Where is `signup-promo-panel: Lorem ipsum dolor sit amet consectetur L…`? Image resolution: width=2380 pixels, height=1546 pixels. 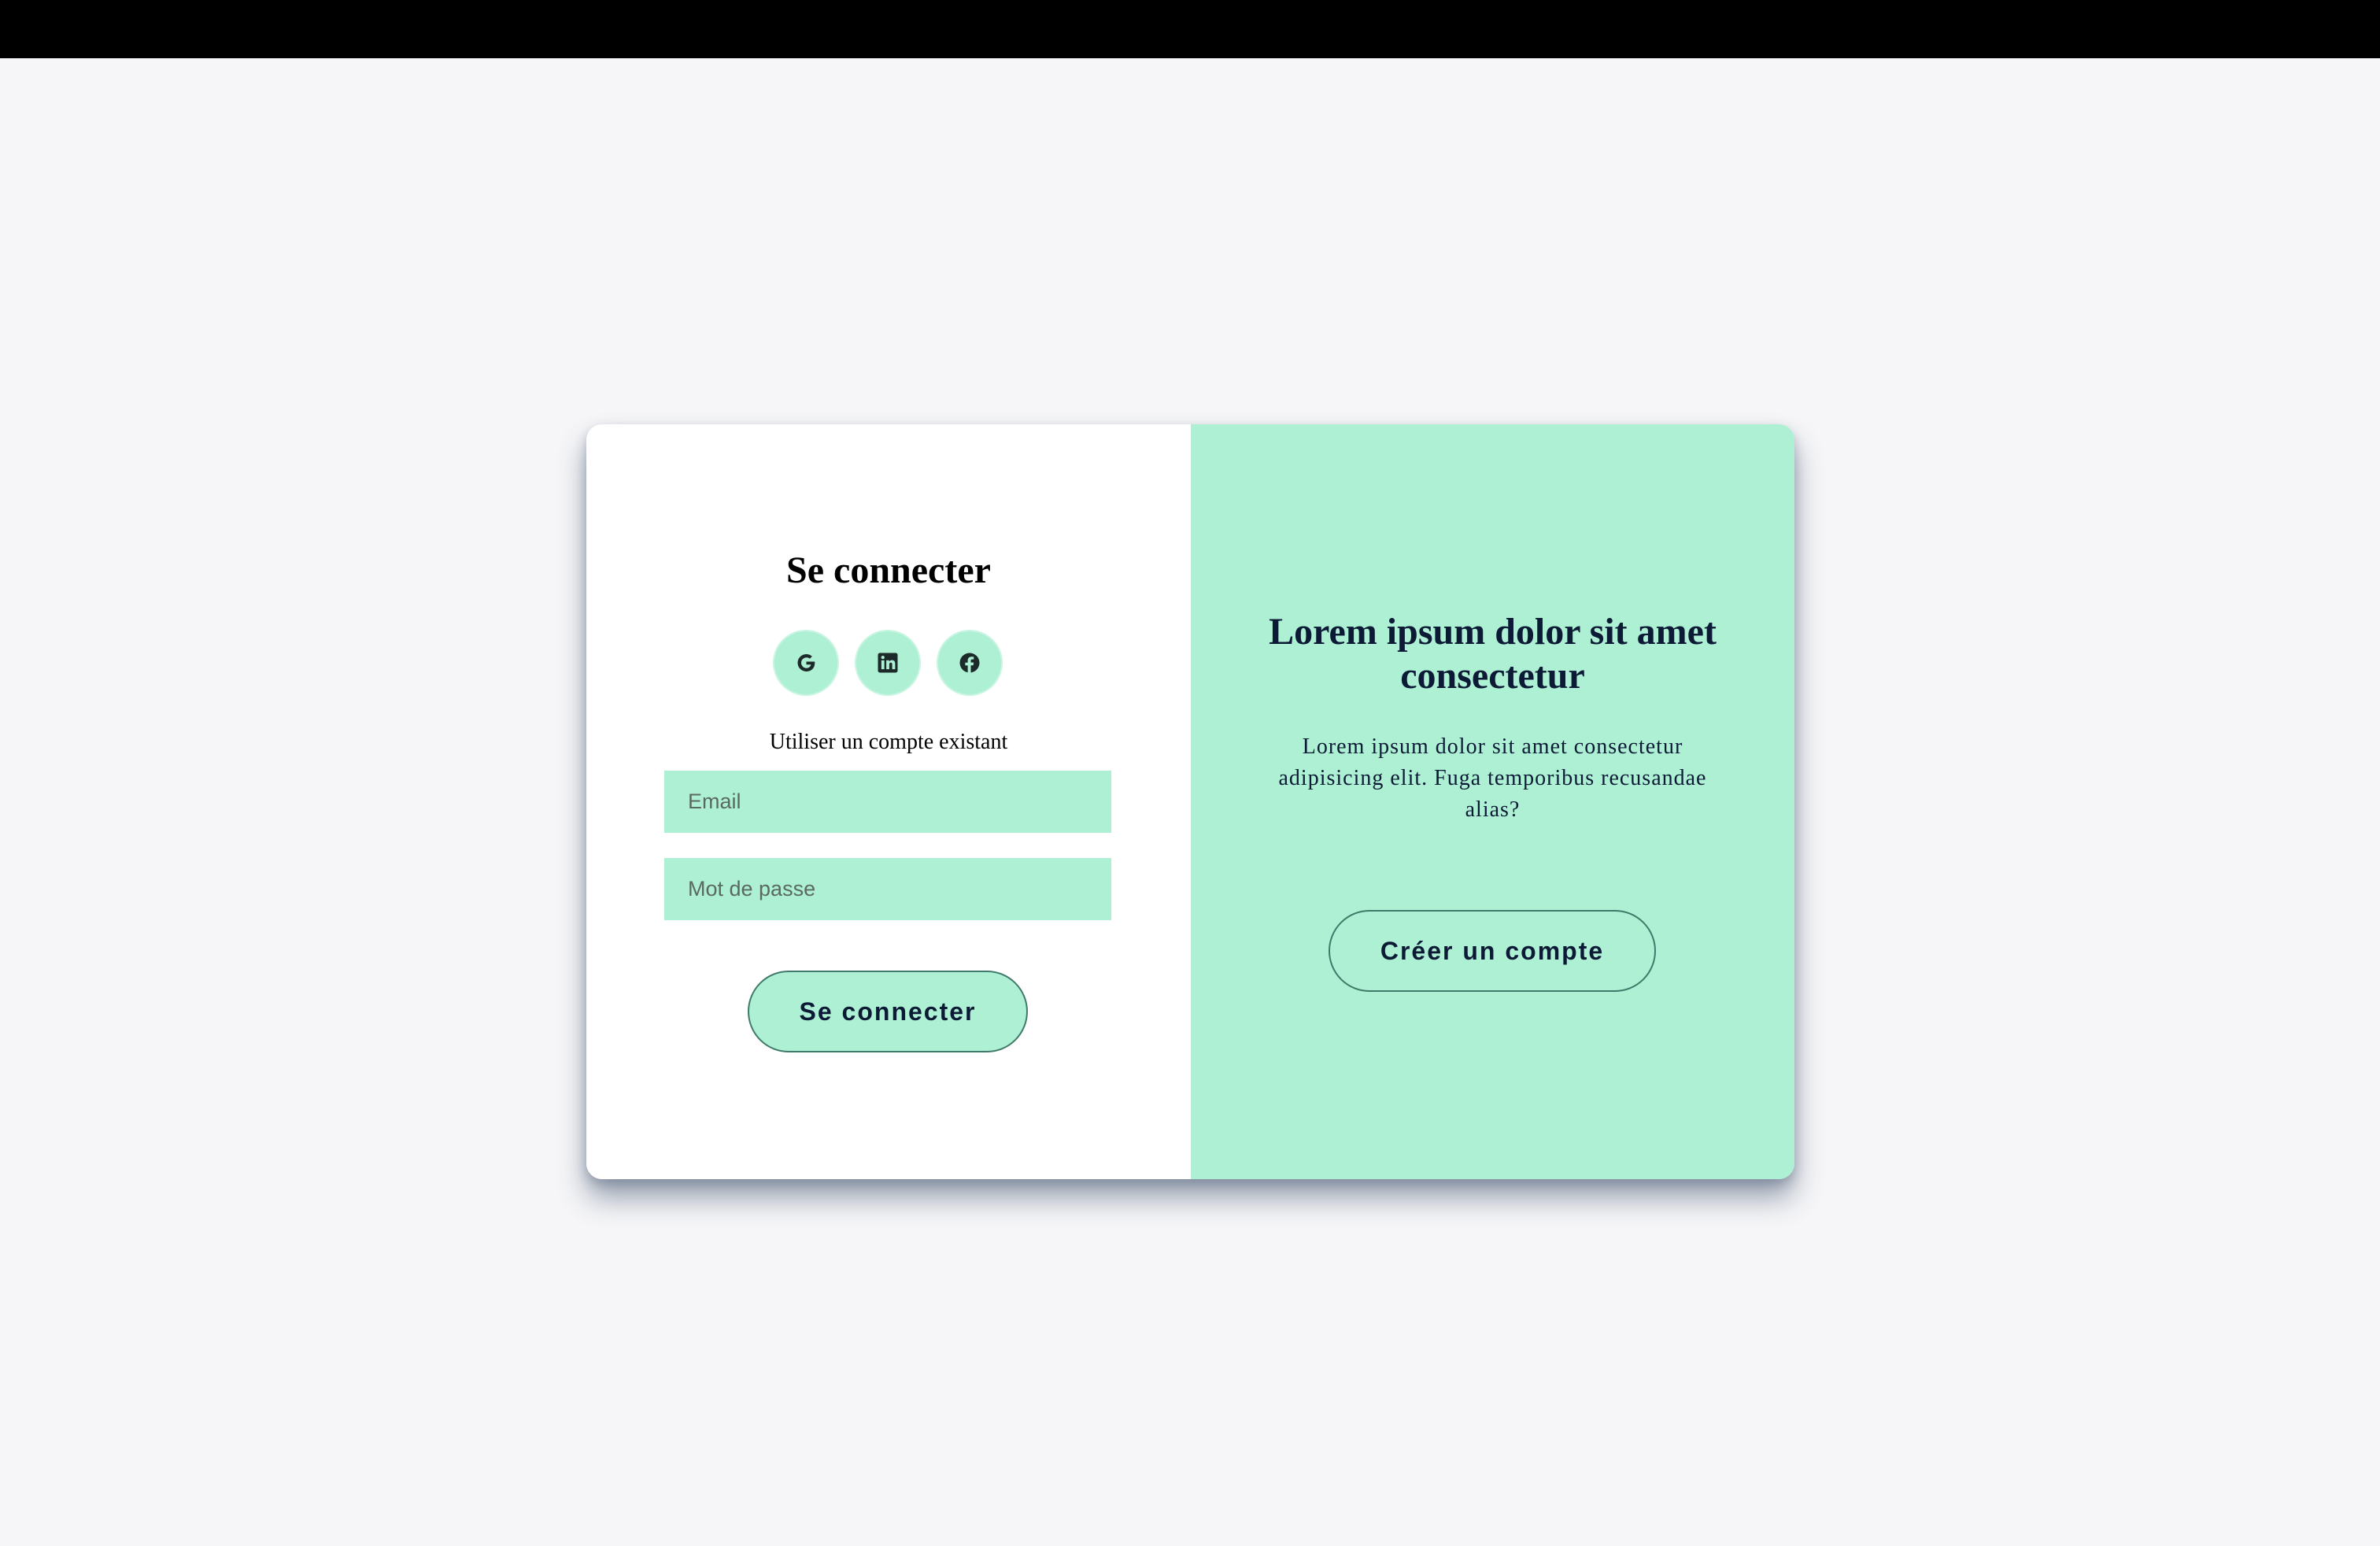 signup-promo-panel: Lorem ipsum dolor sit amet consectetur L… is located at coordinates (1492, 801).